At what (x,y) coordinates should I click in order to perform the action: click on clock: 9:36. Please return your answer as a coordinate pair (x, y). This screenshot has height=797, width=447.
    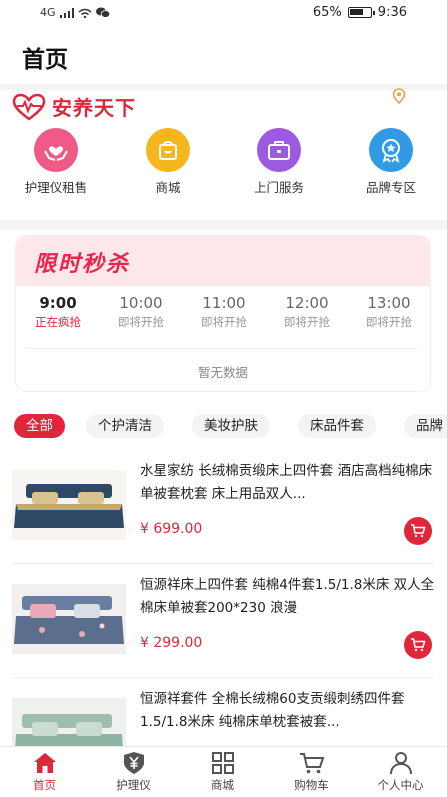
    Looking at the image, I should click on (392, 12).